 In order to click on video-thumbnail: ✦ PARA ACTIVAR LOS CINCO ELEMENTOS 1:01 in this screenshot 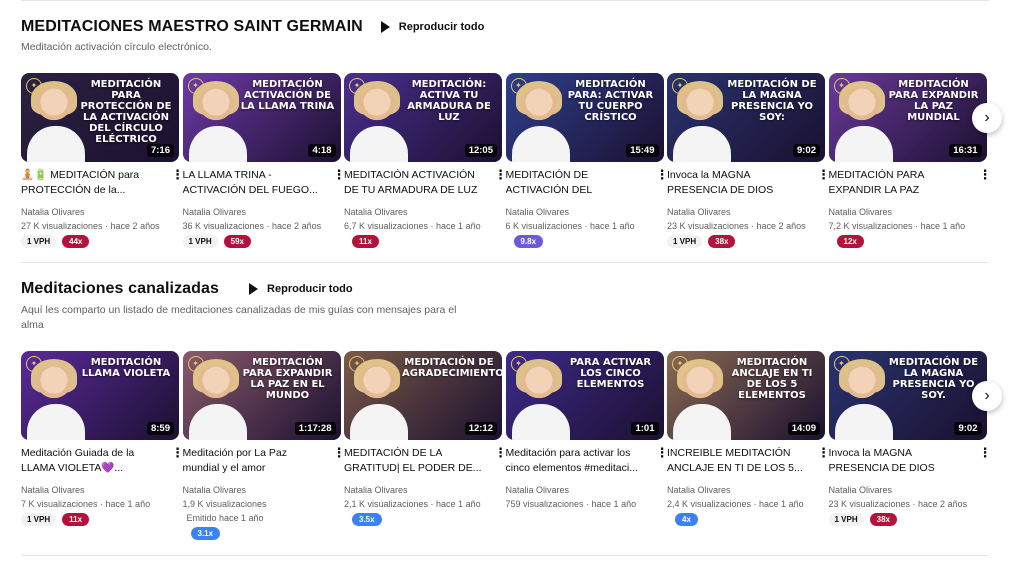, I will do `click(584, 395)`.